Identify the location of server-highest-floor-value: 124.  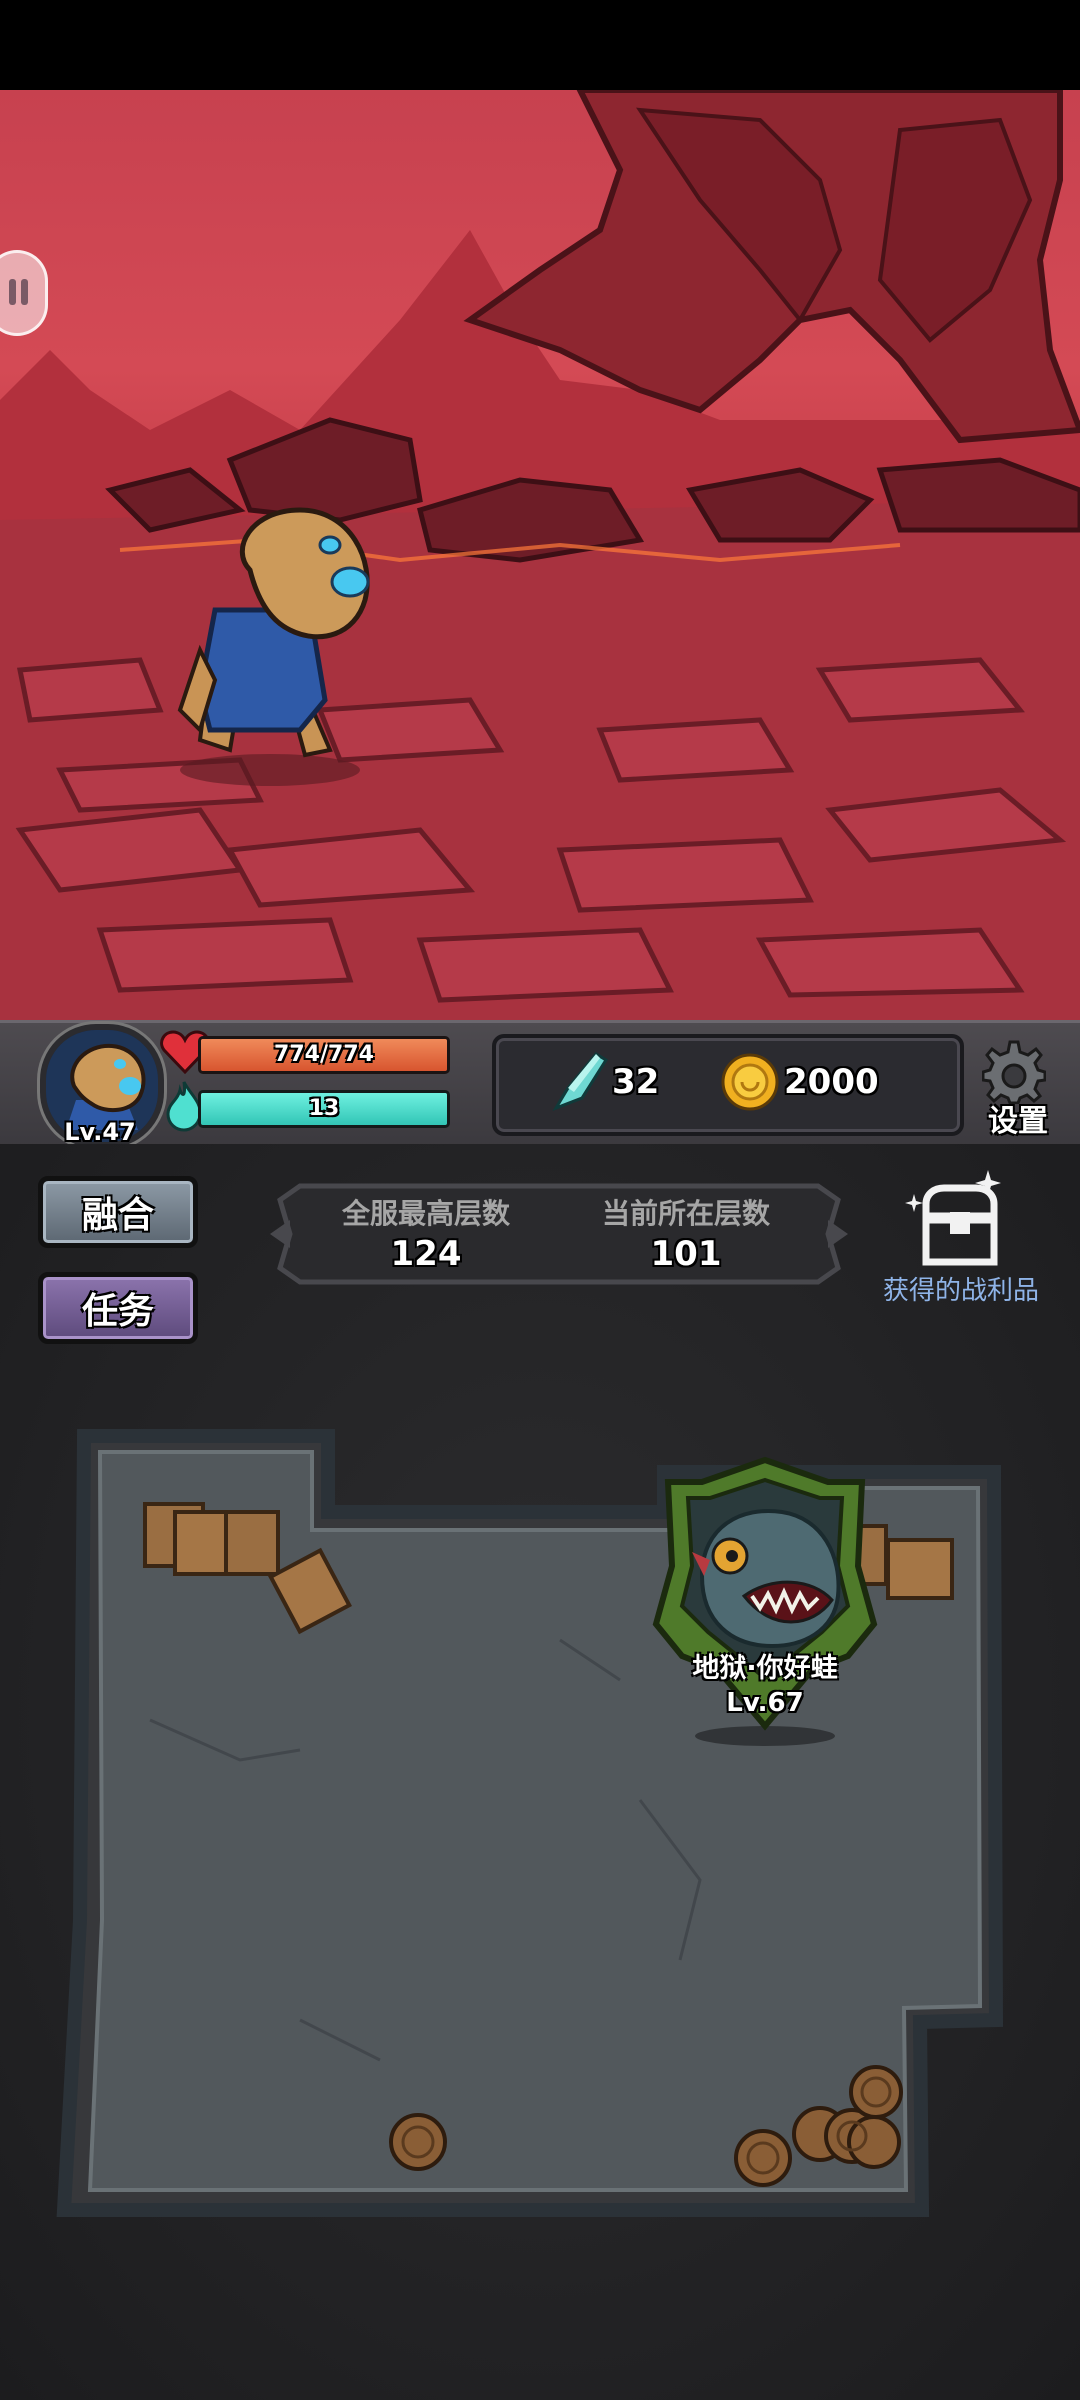
(426, 1254).